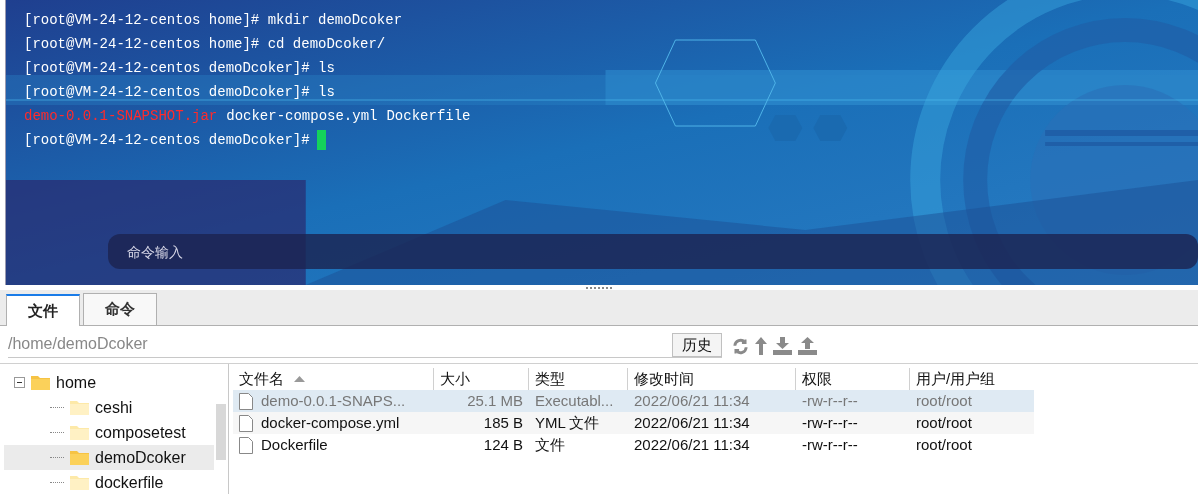 This screenshot has width=1198, height=494. What do you see at coordinates (550, 379) in the screenshot?
I see `column-header: 类型` at bounding box center [550, 379].